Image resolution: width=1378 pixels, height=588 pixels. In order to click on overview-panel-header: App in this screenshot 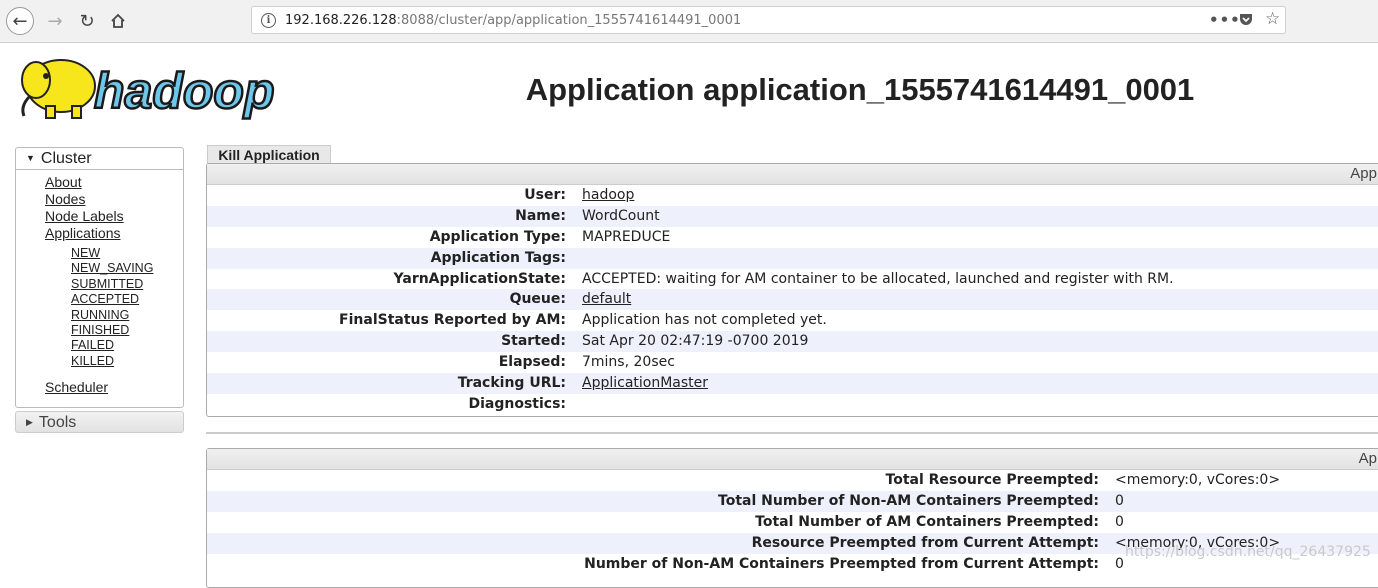, I will do `click(792, 174)`.